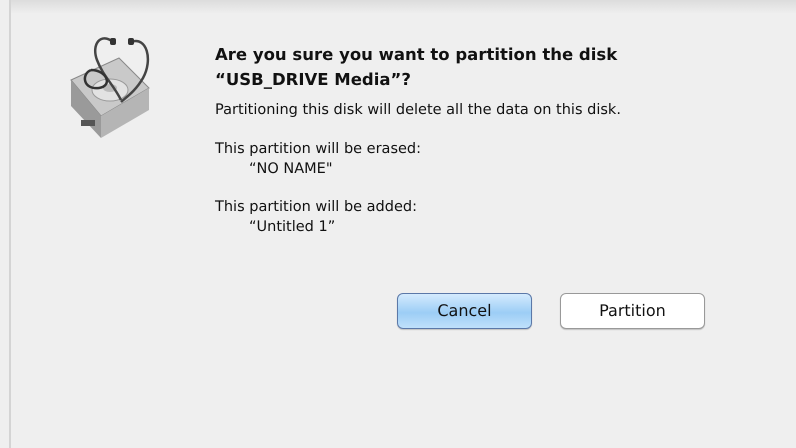  Describe the element at coordinates (632, 311) in the screenshot. I see `dialog-button: Partition` at that location.